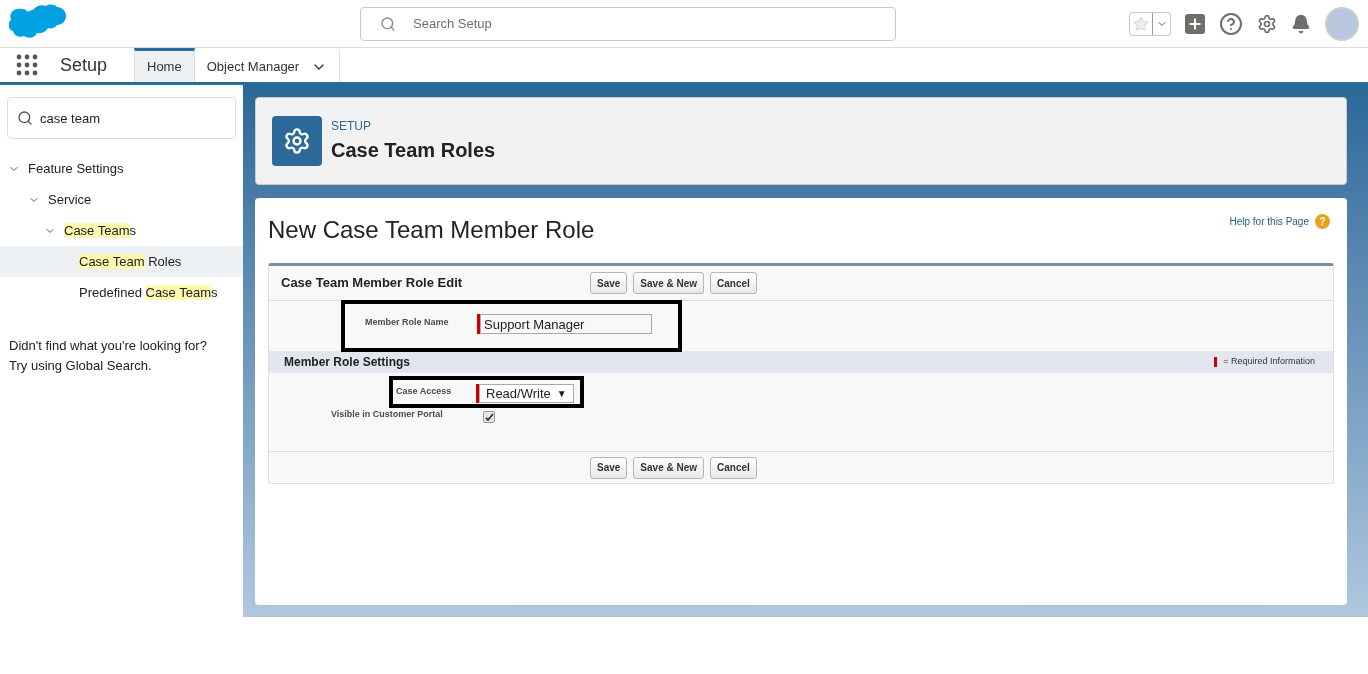 The width and height of the screenshot is (1368, 674). Describe the element at coordinates (121, 199) in the screenshot. I see `tree-item: Service` at that location.